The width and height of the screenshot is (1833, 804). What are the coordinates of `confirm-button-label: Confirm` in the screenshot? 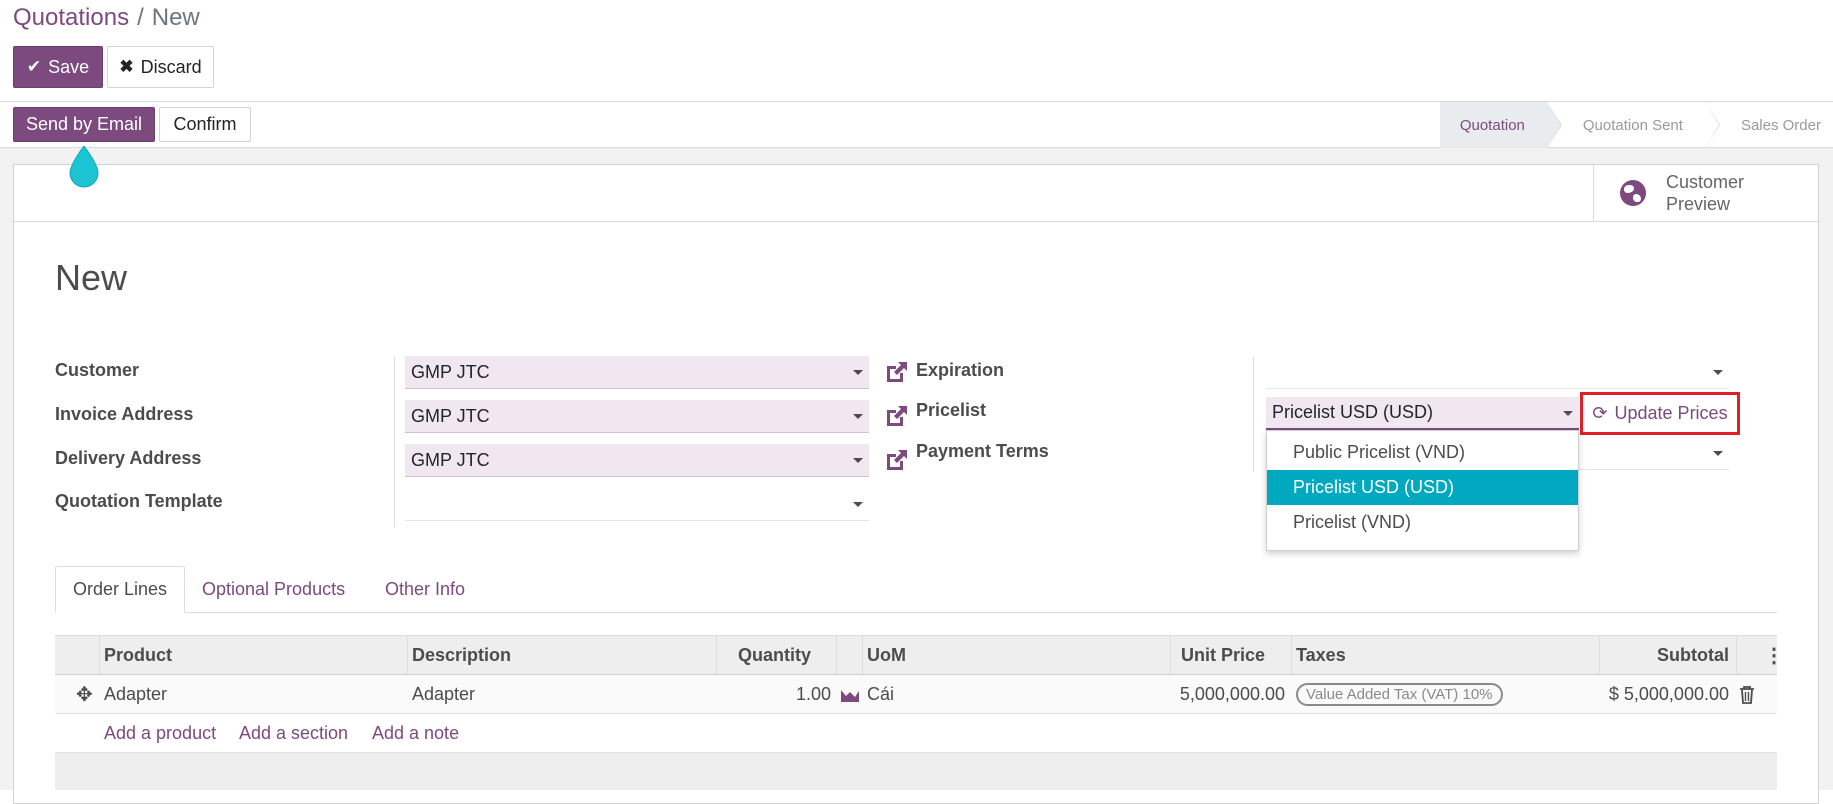 It's located at (205, 124).